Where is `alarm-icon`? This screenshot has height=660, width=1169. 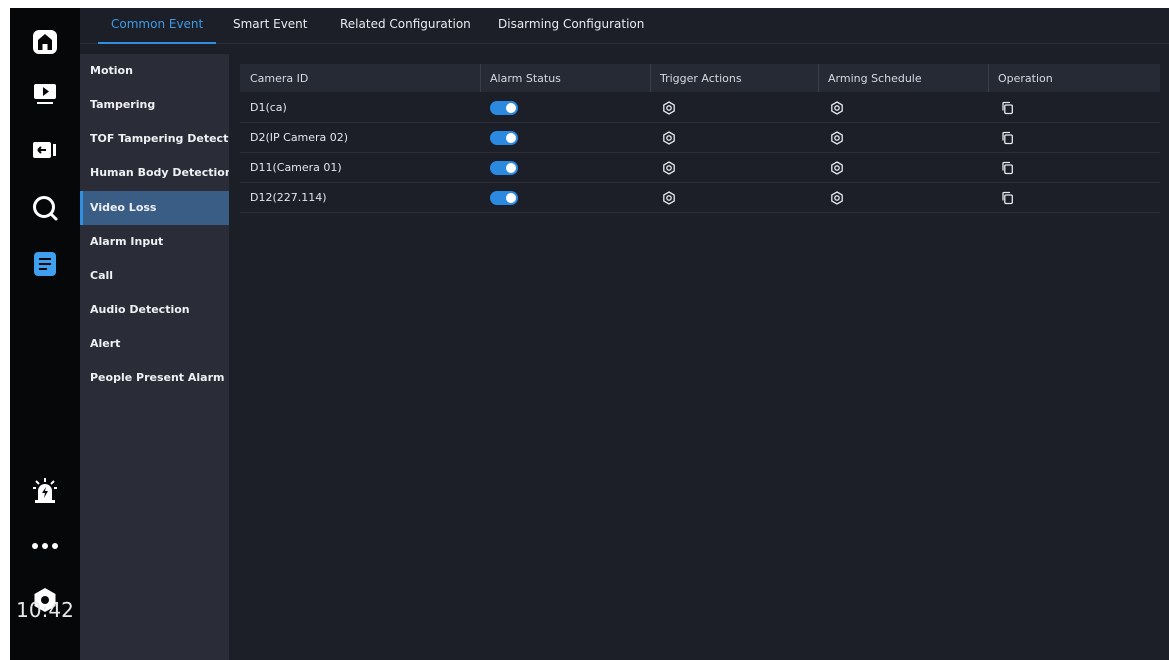
alarm-icon is located at coordinates (45, 490).